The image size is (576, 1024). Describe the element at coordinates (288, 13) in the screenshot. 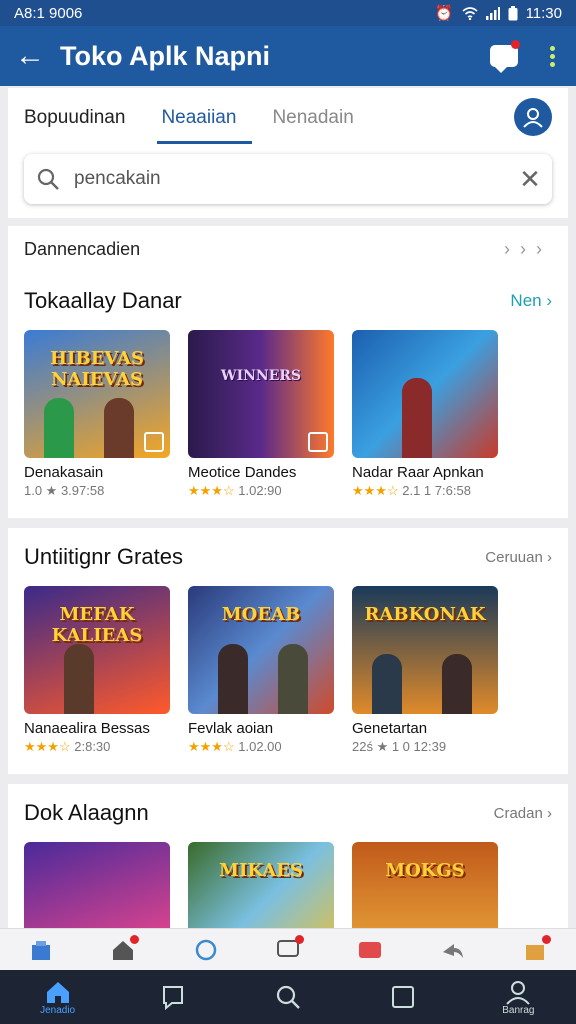

I see `status-bar: A8:1 9006 ⏰ 11:30` at that location.